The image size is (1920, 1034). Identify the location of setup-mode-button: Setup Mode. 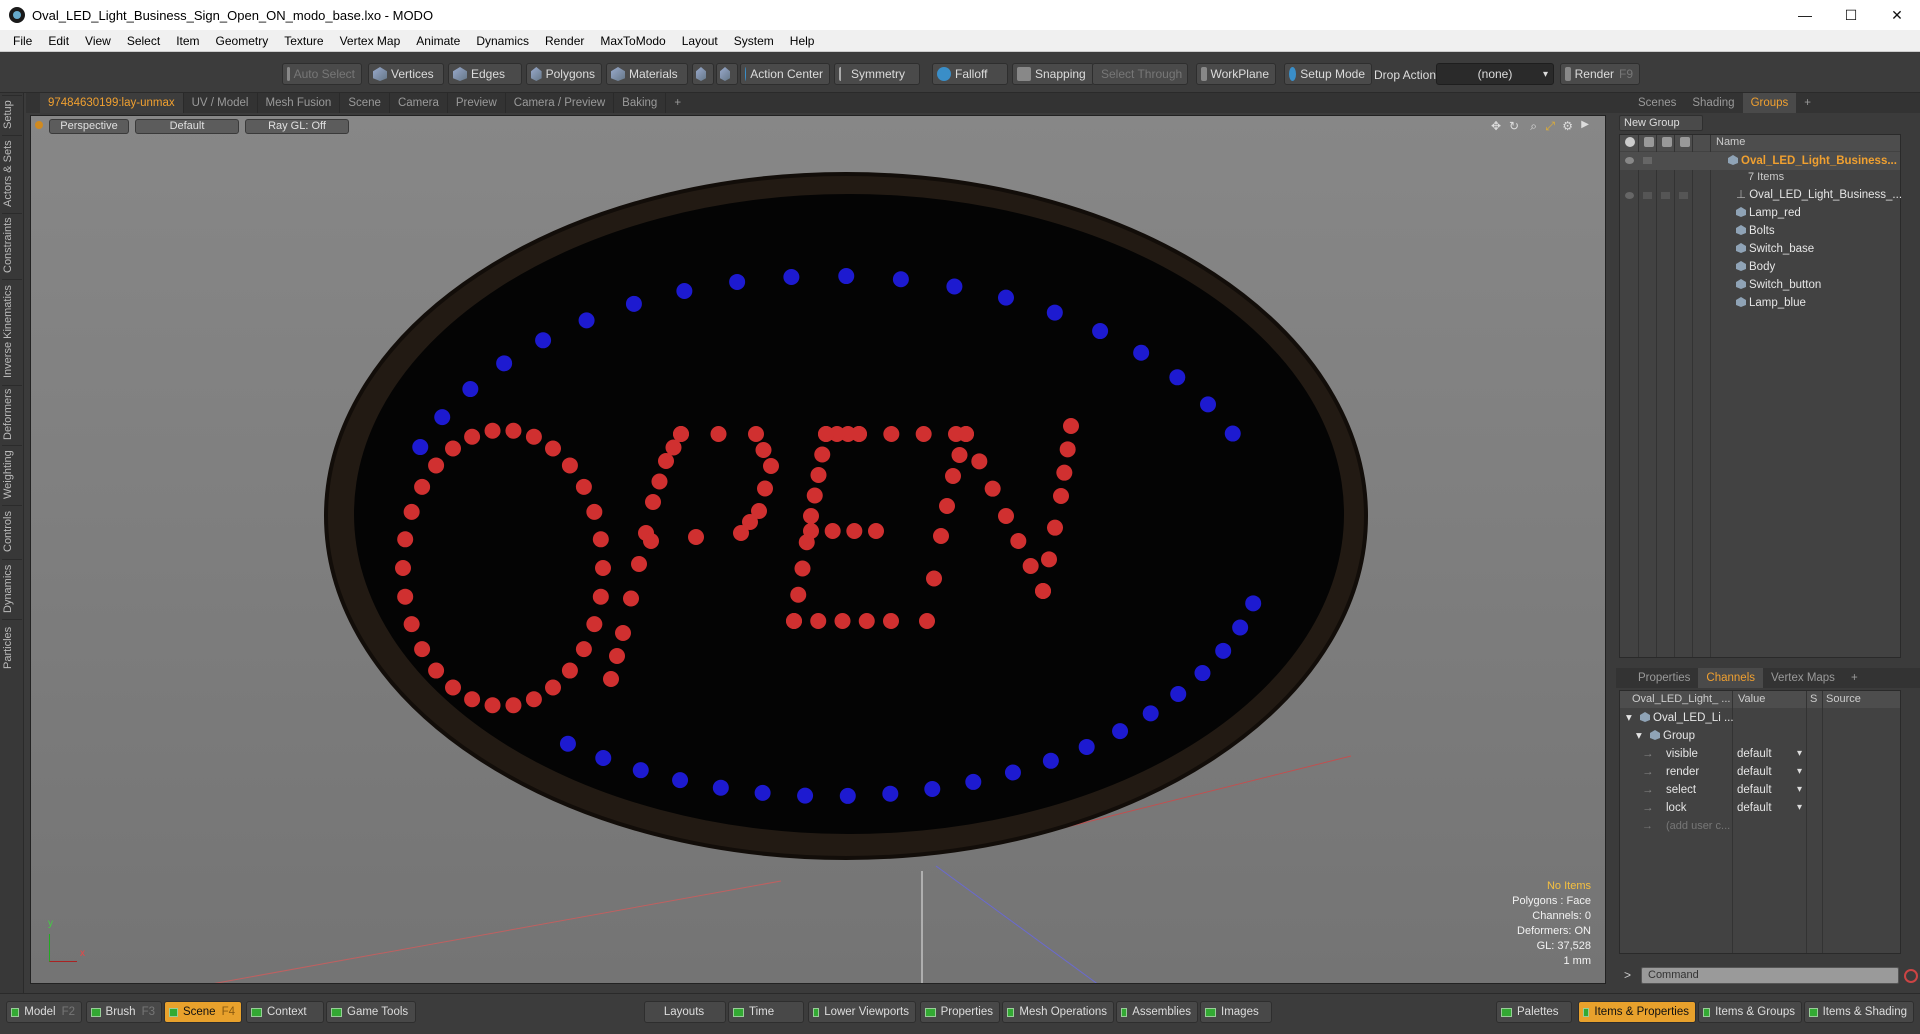
(1328, 74).